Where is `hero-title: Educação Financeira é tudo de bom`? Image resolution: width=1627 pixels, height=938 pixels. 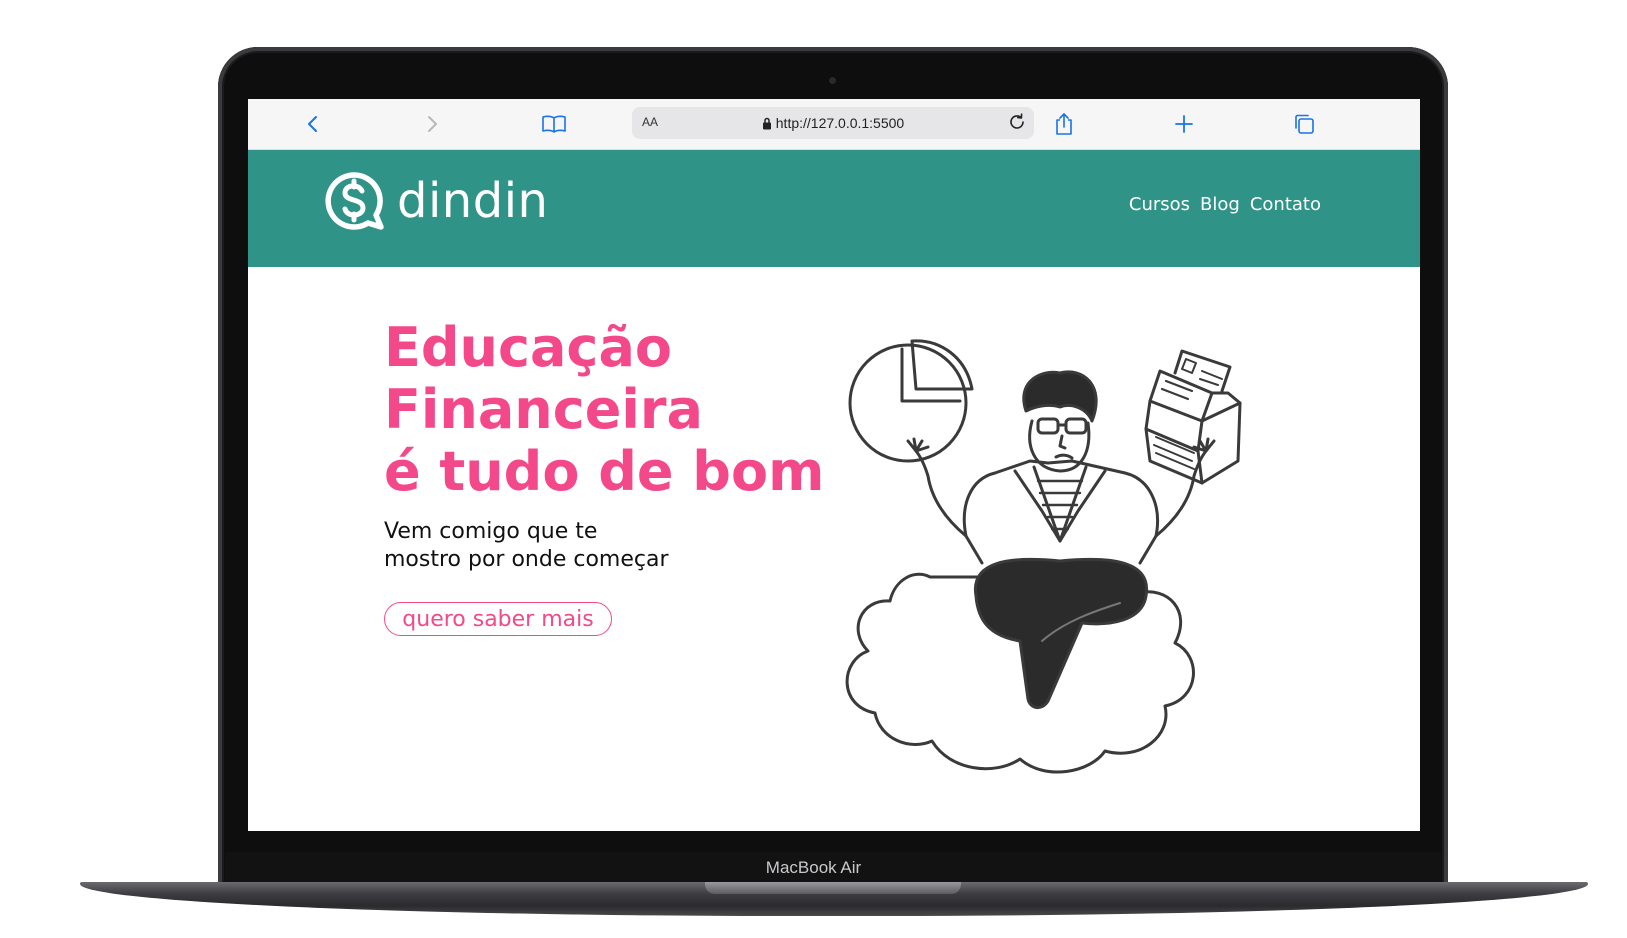
hero-title: Educação Financeira é tudo de bom is located at coordinates (604, 410).